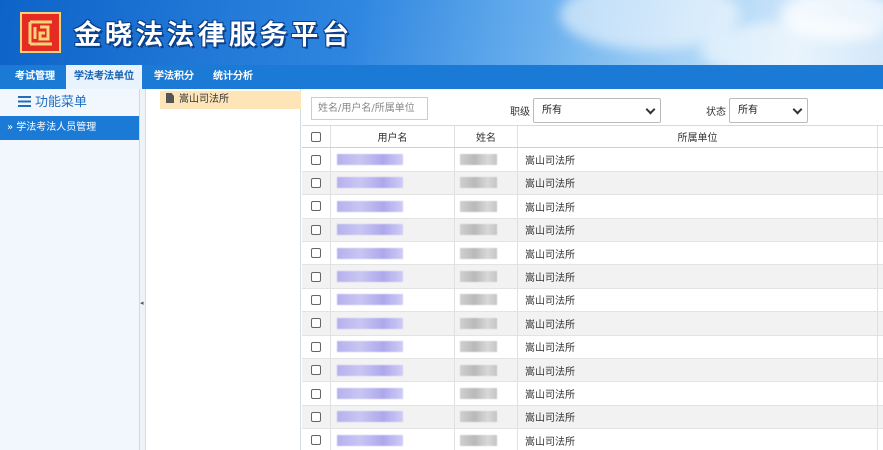  I want to click on status-label: 状态, so click(716, 112).